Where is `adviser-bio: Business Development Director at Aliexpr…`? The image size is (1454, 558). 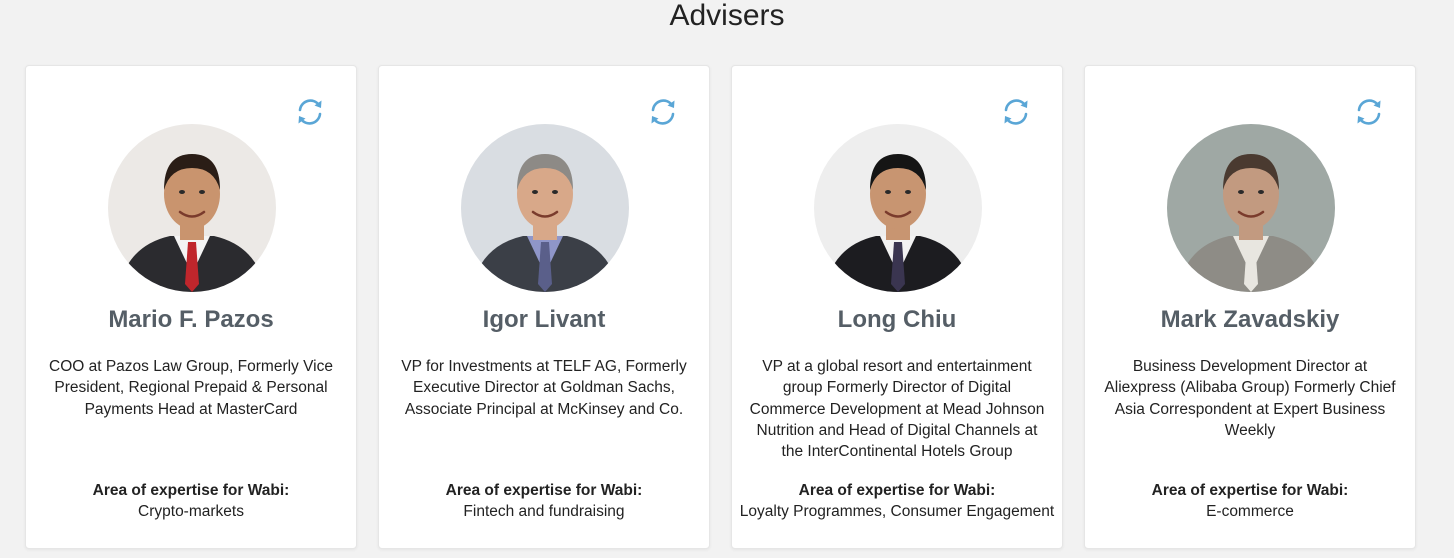 adviser-bio: Business Development Director at Aliexpr… is located at coordinates (1250, 398).